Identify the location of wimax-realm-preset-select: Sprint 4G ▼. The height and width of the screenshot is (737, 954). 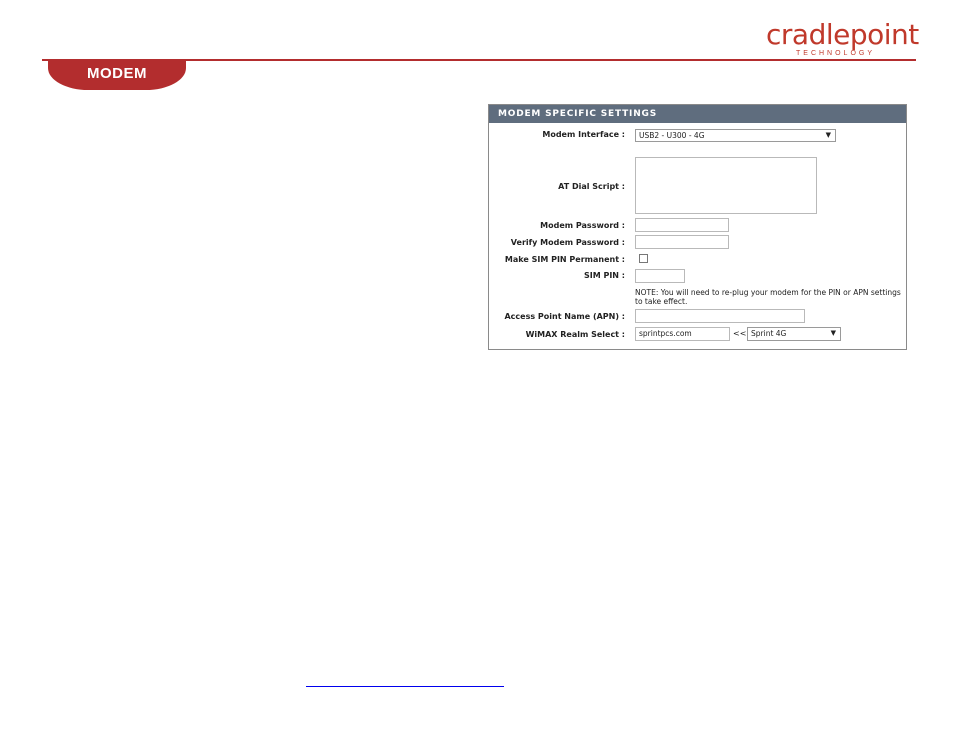
(794, 334).